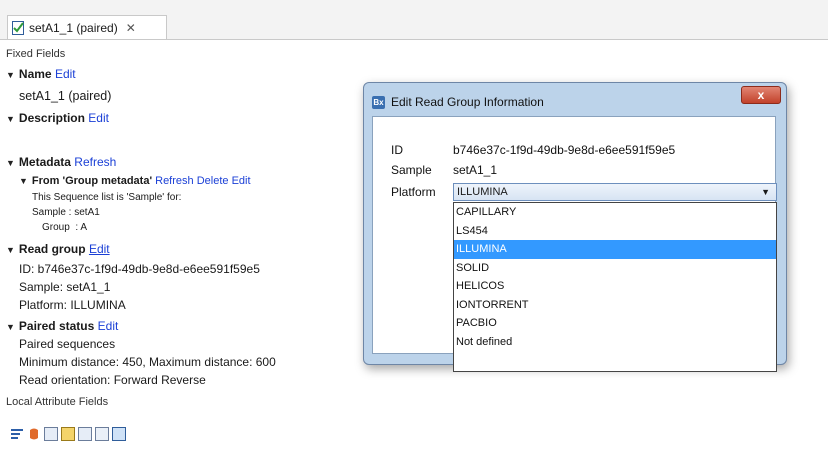 This screenshot has width=828, height=453. What do you see at coordinates (414, 20) in the screenshot?
I see `editor-tab-bar: setA1_1 (paired) ✕` at bounding box center [414, 20].